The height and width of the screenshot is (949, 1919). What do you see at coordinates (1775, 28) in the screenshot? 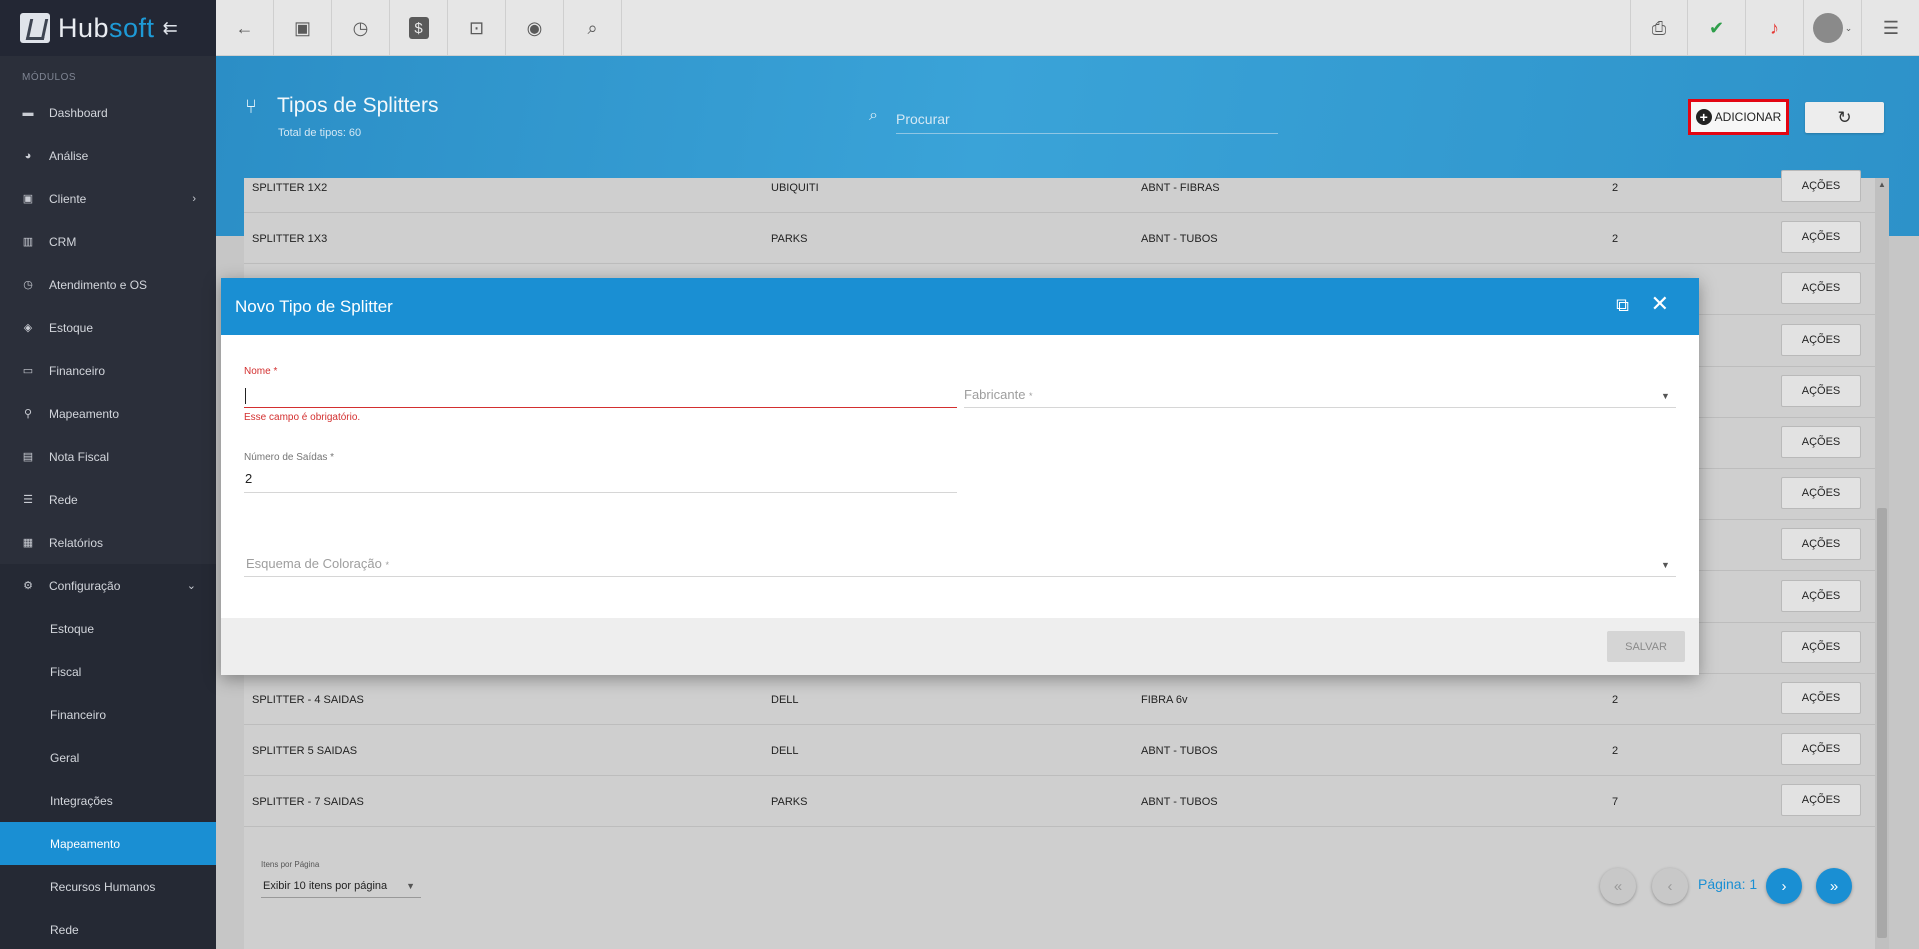
I see `alarm-bell-icon: ♪` at bounding box center [1775, 28].